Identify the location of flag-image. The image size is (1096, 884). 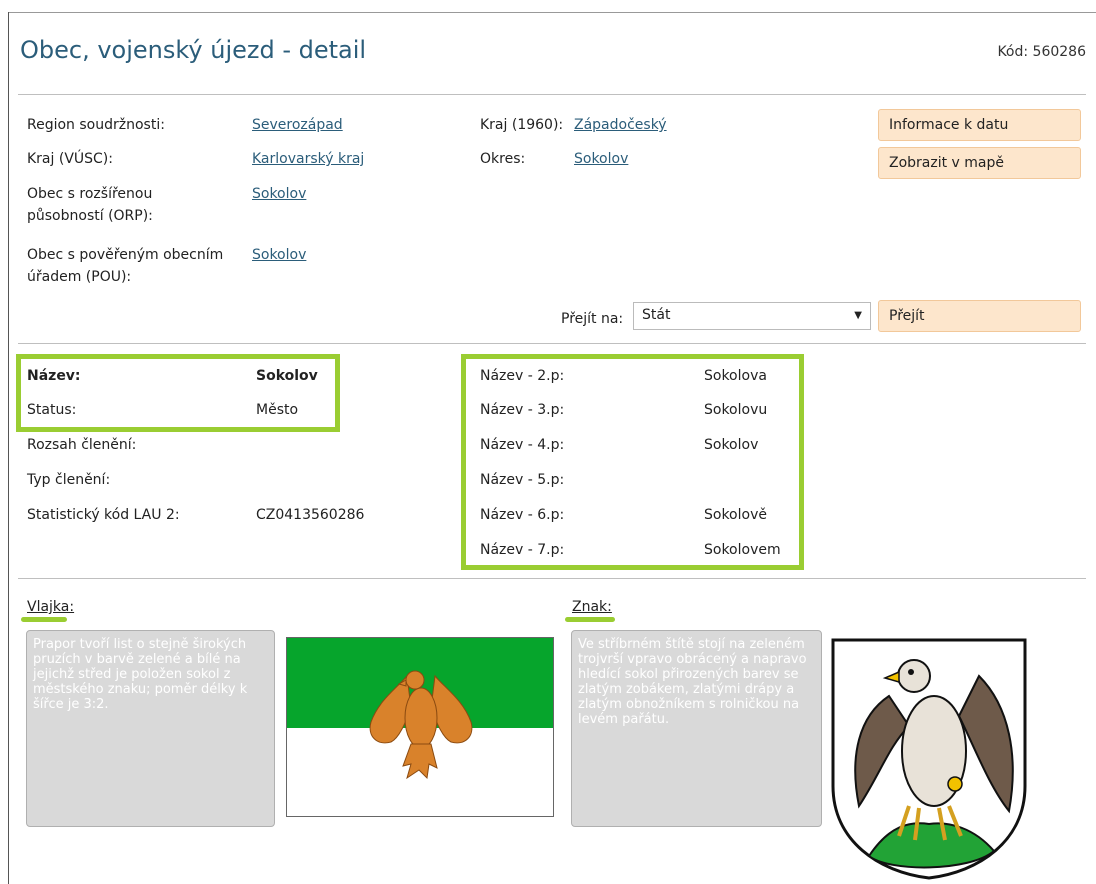
(420, 727).